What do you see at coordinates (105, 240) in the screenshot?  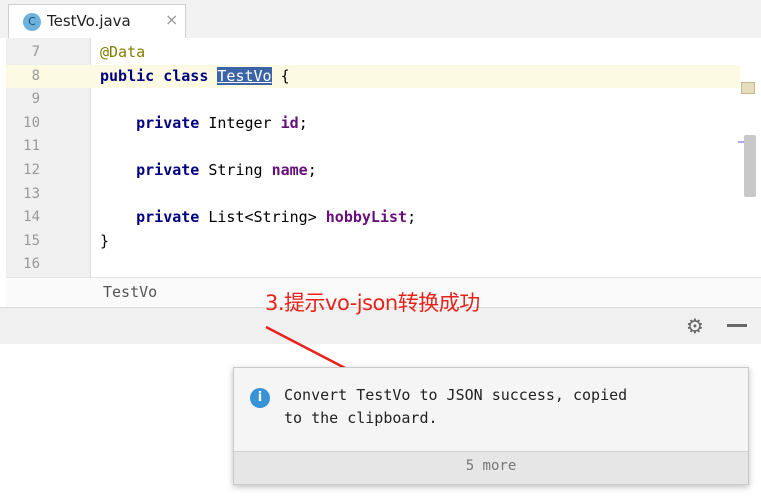 I see `code-text: }` at bounding box center [105, 240].